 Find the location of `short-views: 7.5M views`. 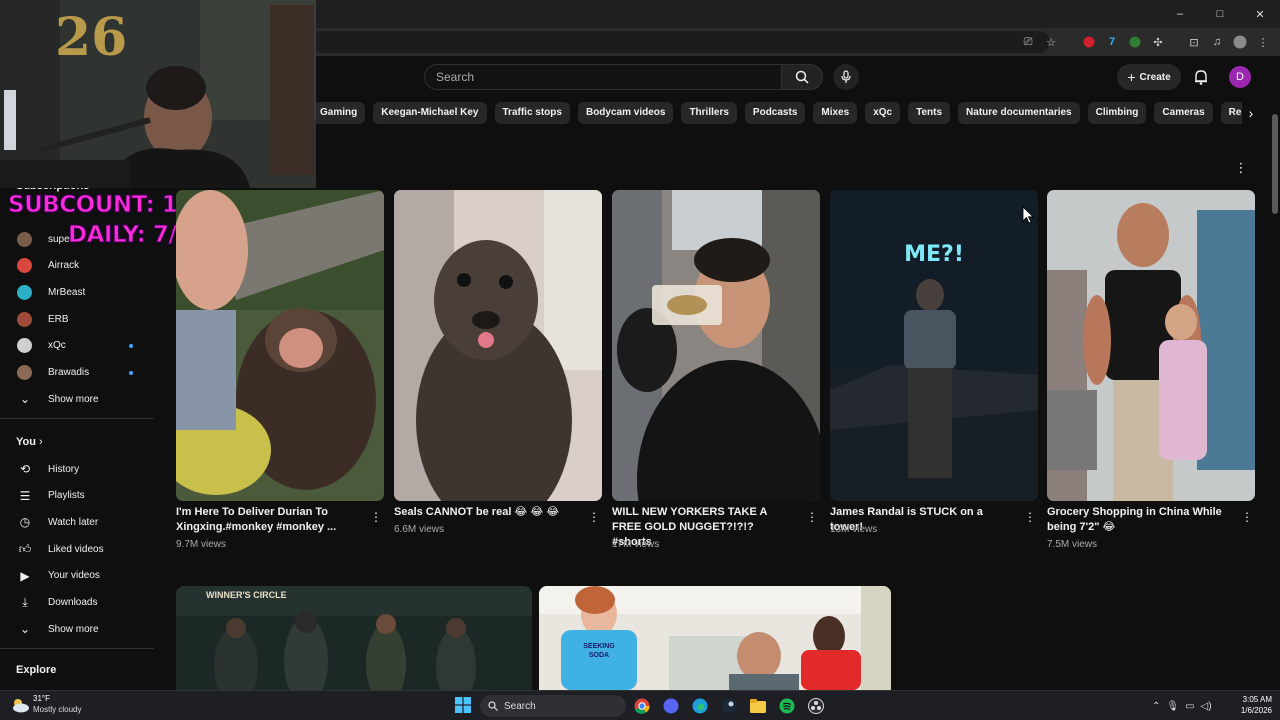

short-views: 7.5M views is located at coordinates (1072, 544).